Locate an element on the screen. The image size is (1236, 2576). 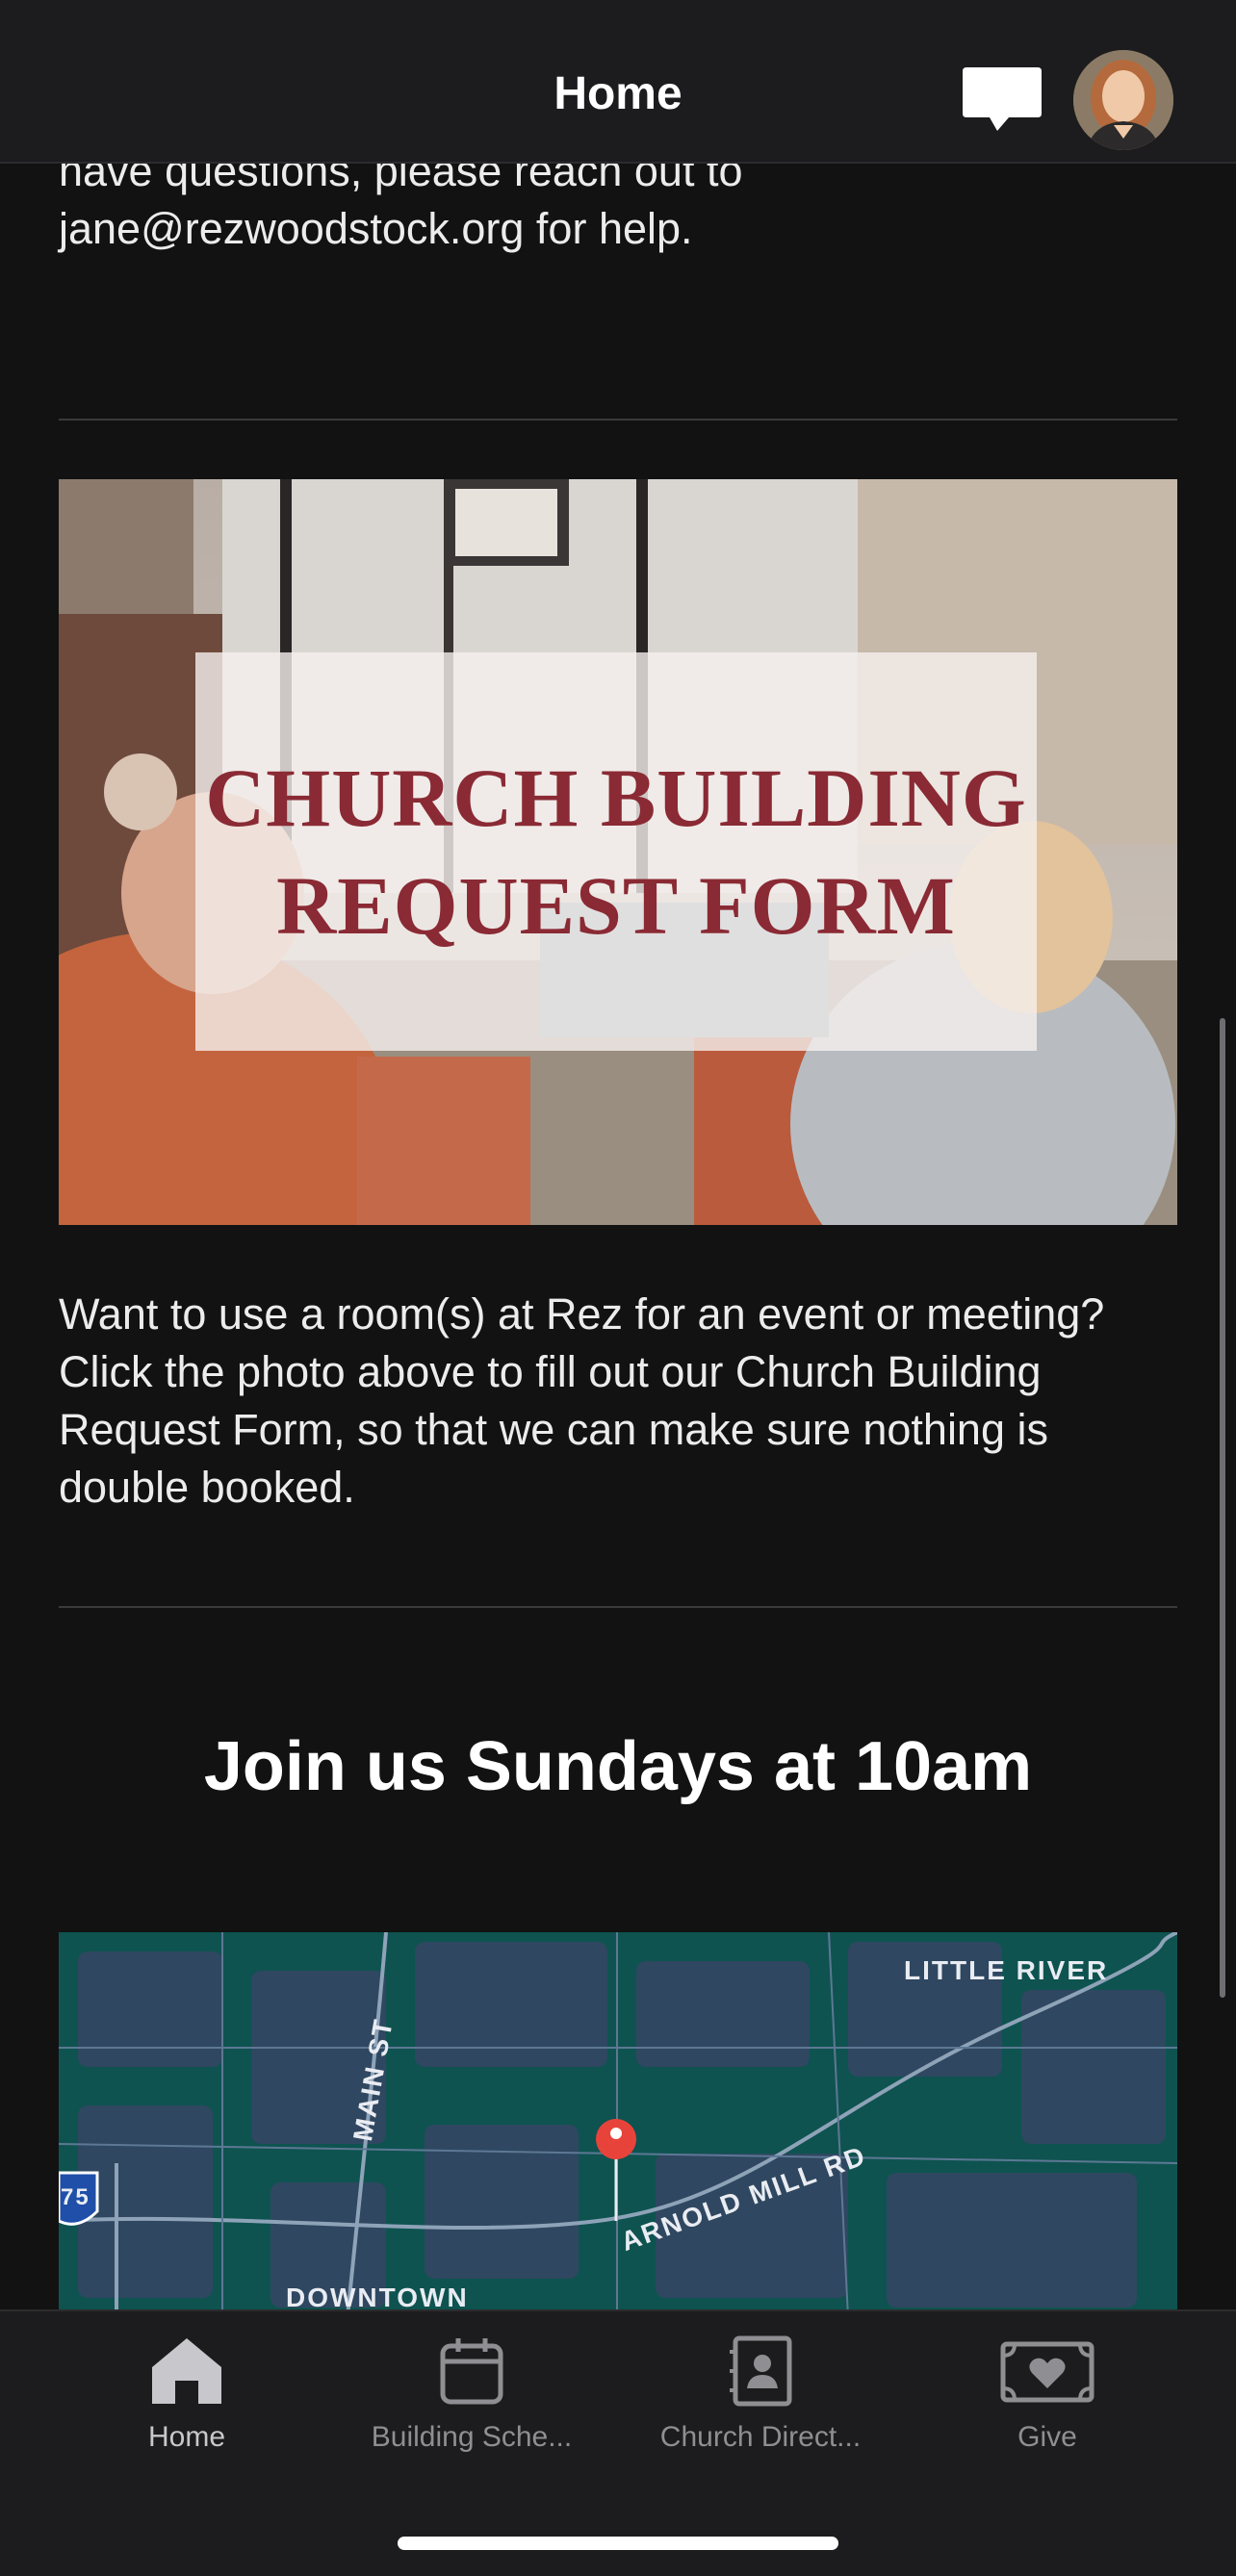
service-times-heading: Join us Sundays at 10am is located at coordinates (618, 1766).